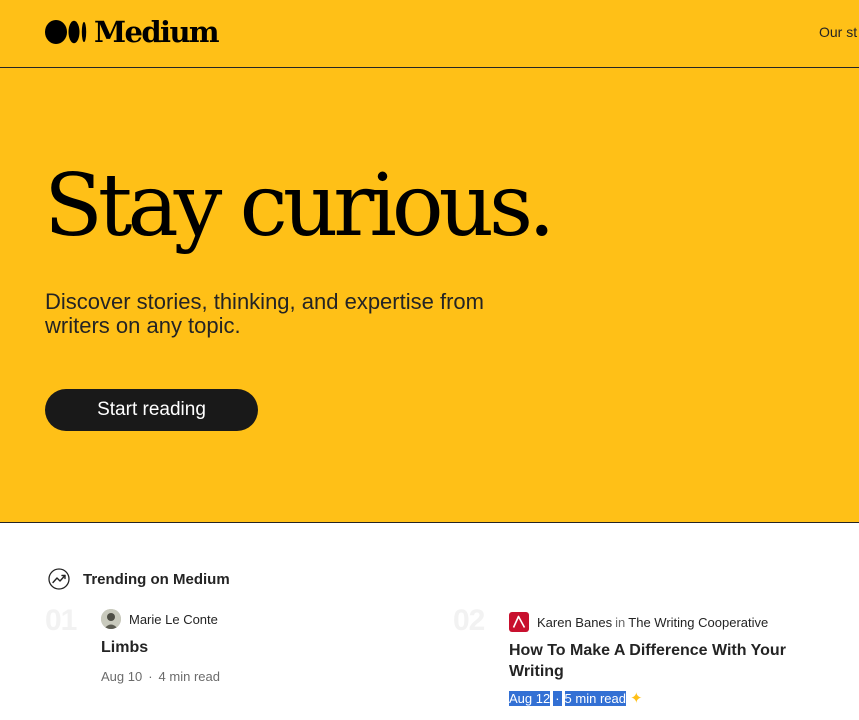 Image resolution: width=859 pixels, height=720 pixels. I want to click on story-meta: Aug 10 · 4 min read, so click(160, 676).